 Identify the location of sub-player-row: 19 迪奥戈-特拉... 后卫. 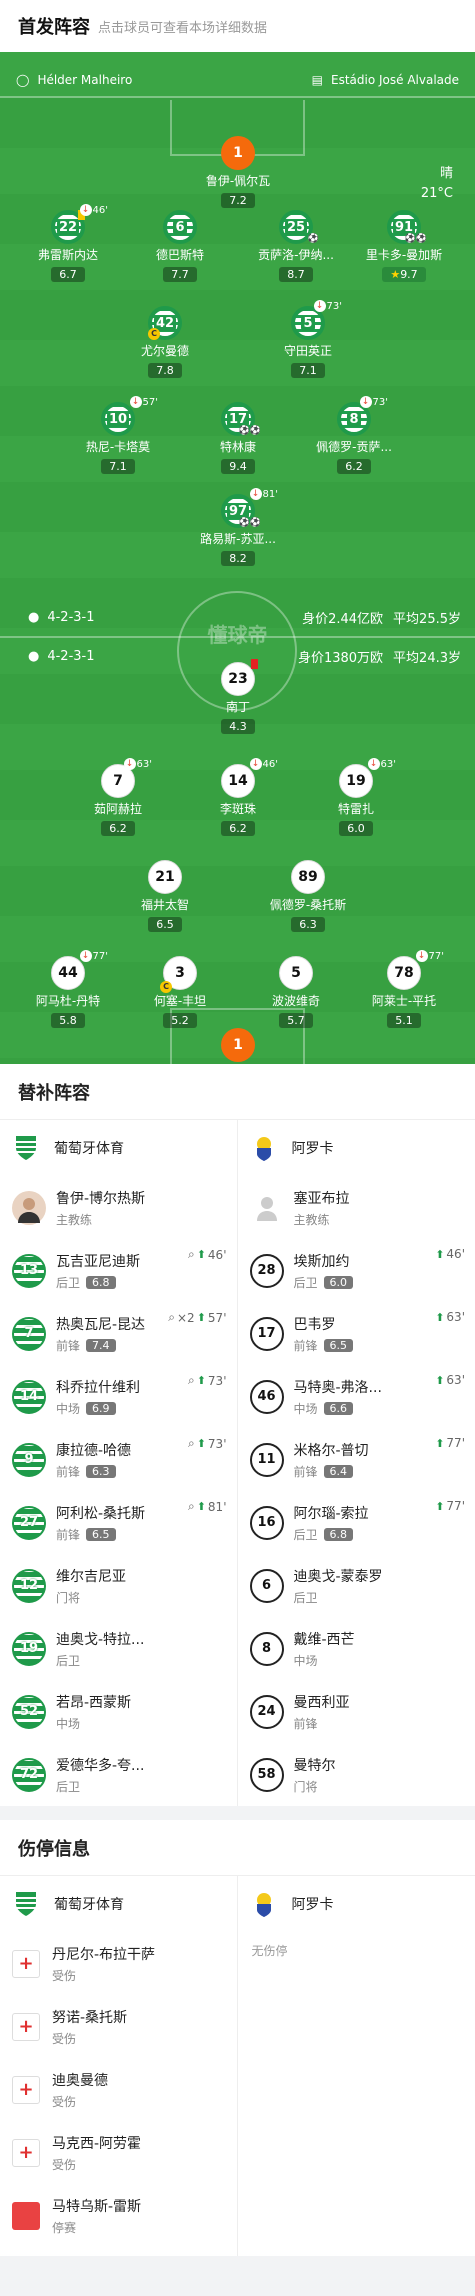
(118, 1648).